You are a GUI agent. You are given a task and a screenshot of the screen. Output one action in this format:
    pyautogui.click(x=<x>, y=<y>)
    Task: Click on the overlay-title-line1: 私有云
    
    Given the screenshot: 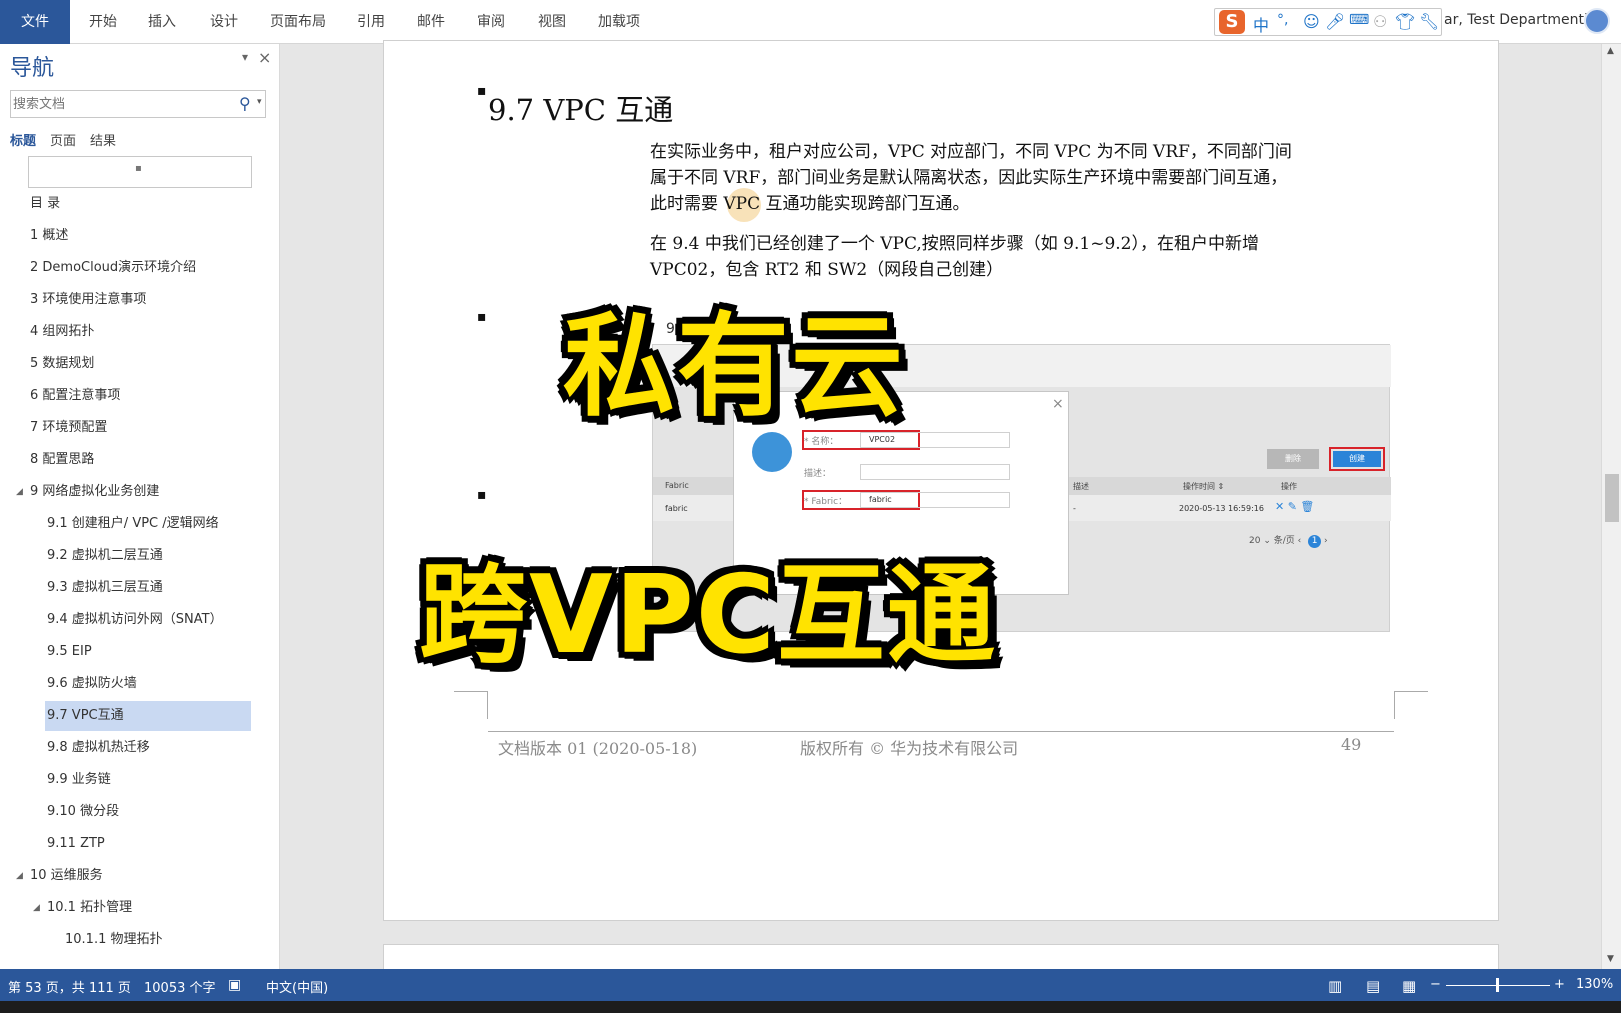 What is the action you would take?
    pyautogui.click(x=734, y=367)
    